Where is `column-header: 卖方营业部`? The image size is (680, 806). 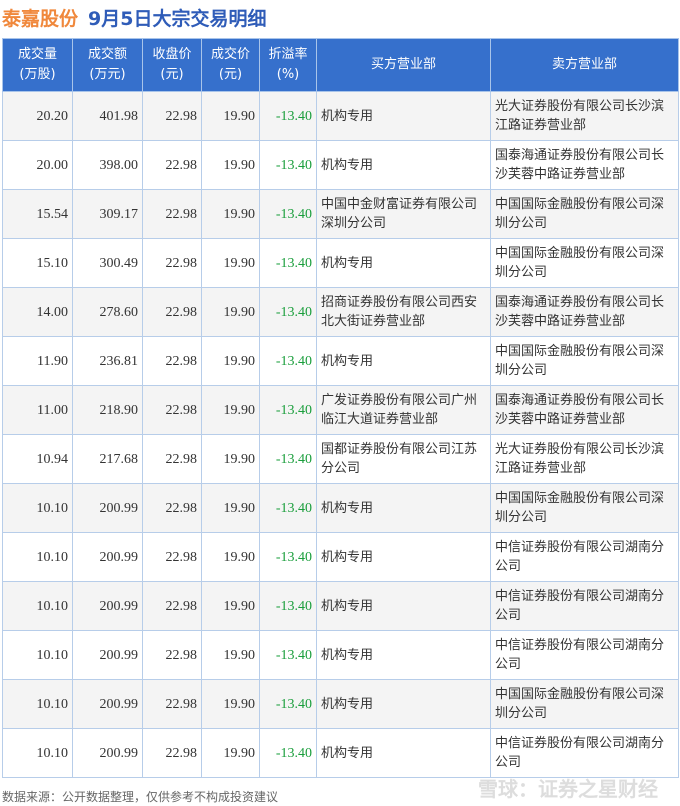 column-header: 卖方营业部 is located at coordinates (584, 65).